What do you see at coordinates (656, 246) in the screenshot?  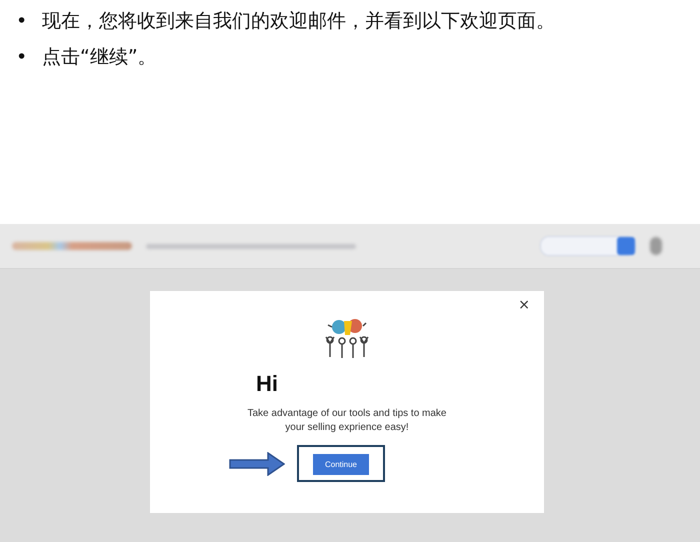 I see `blurred-user-icon` at bounding box center [656, 246].